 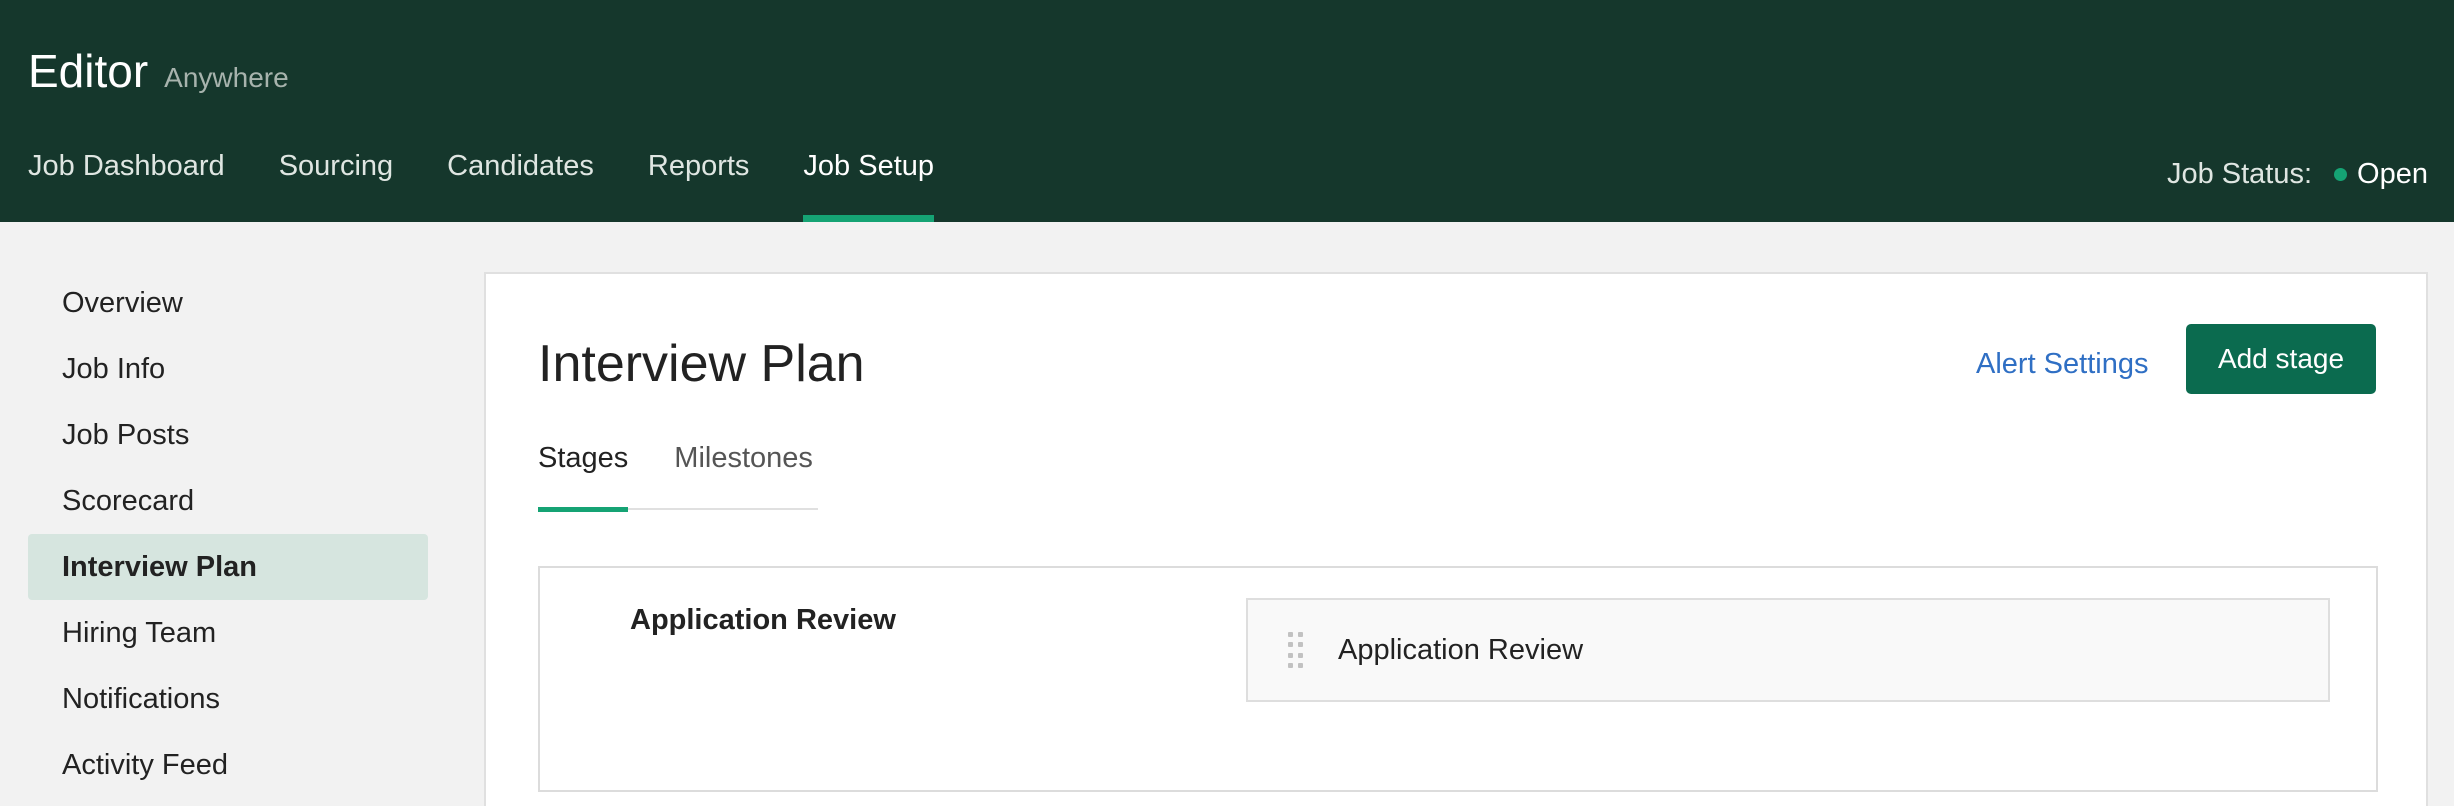 I want to click on job-status-value: Open, so click(x=2392, y=174).